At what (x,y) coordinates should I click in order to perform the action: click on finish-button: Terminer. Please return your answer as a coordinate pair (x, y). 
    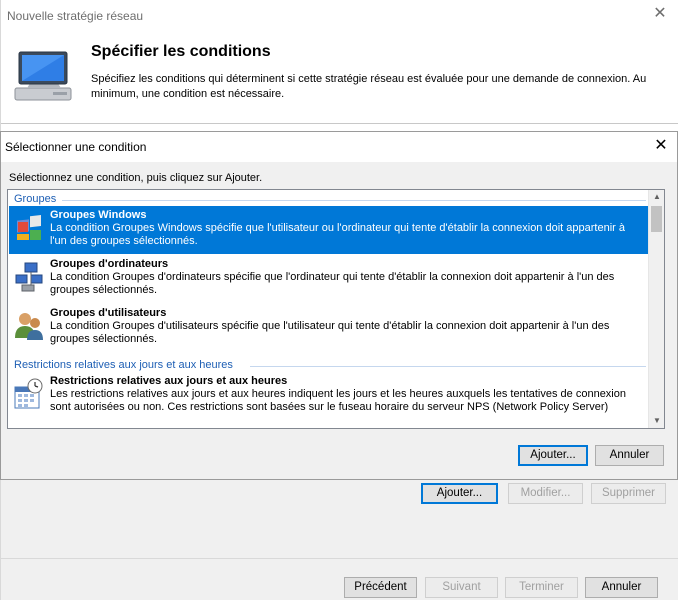
    Looking at the image, I should click on (541, 587).